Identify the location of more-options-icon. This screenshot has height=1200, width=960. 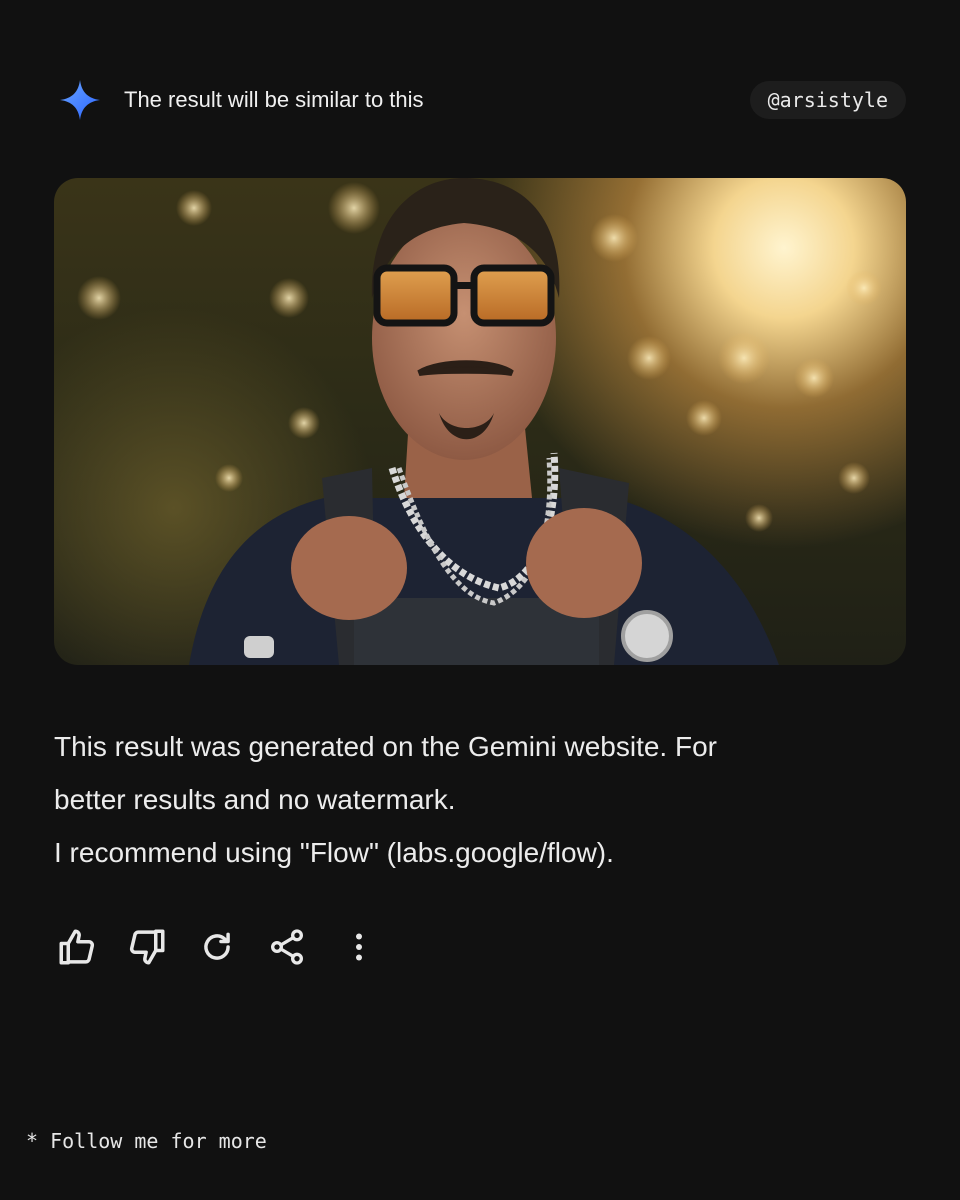
(359, 947).